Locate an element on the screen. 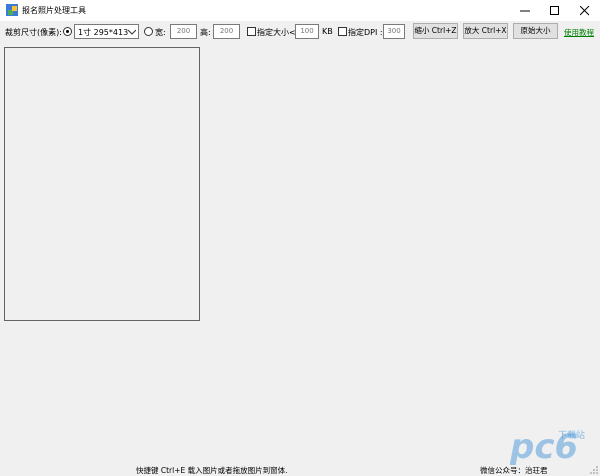 This screenshot has height=476, width=600. original-size-button: 原始大小 is located at coordinates (535, 31).